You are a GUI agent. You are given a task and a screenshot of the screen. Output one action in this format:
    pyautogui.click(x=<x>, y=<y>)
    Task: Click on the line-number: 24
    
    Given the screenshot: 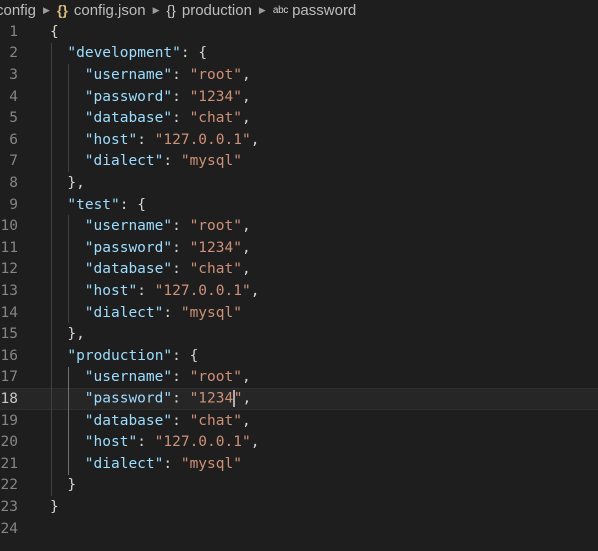 What is the action you would take?
    pyautogui.click(x=9, y=529)
    